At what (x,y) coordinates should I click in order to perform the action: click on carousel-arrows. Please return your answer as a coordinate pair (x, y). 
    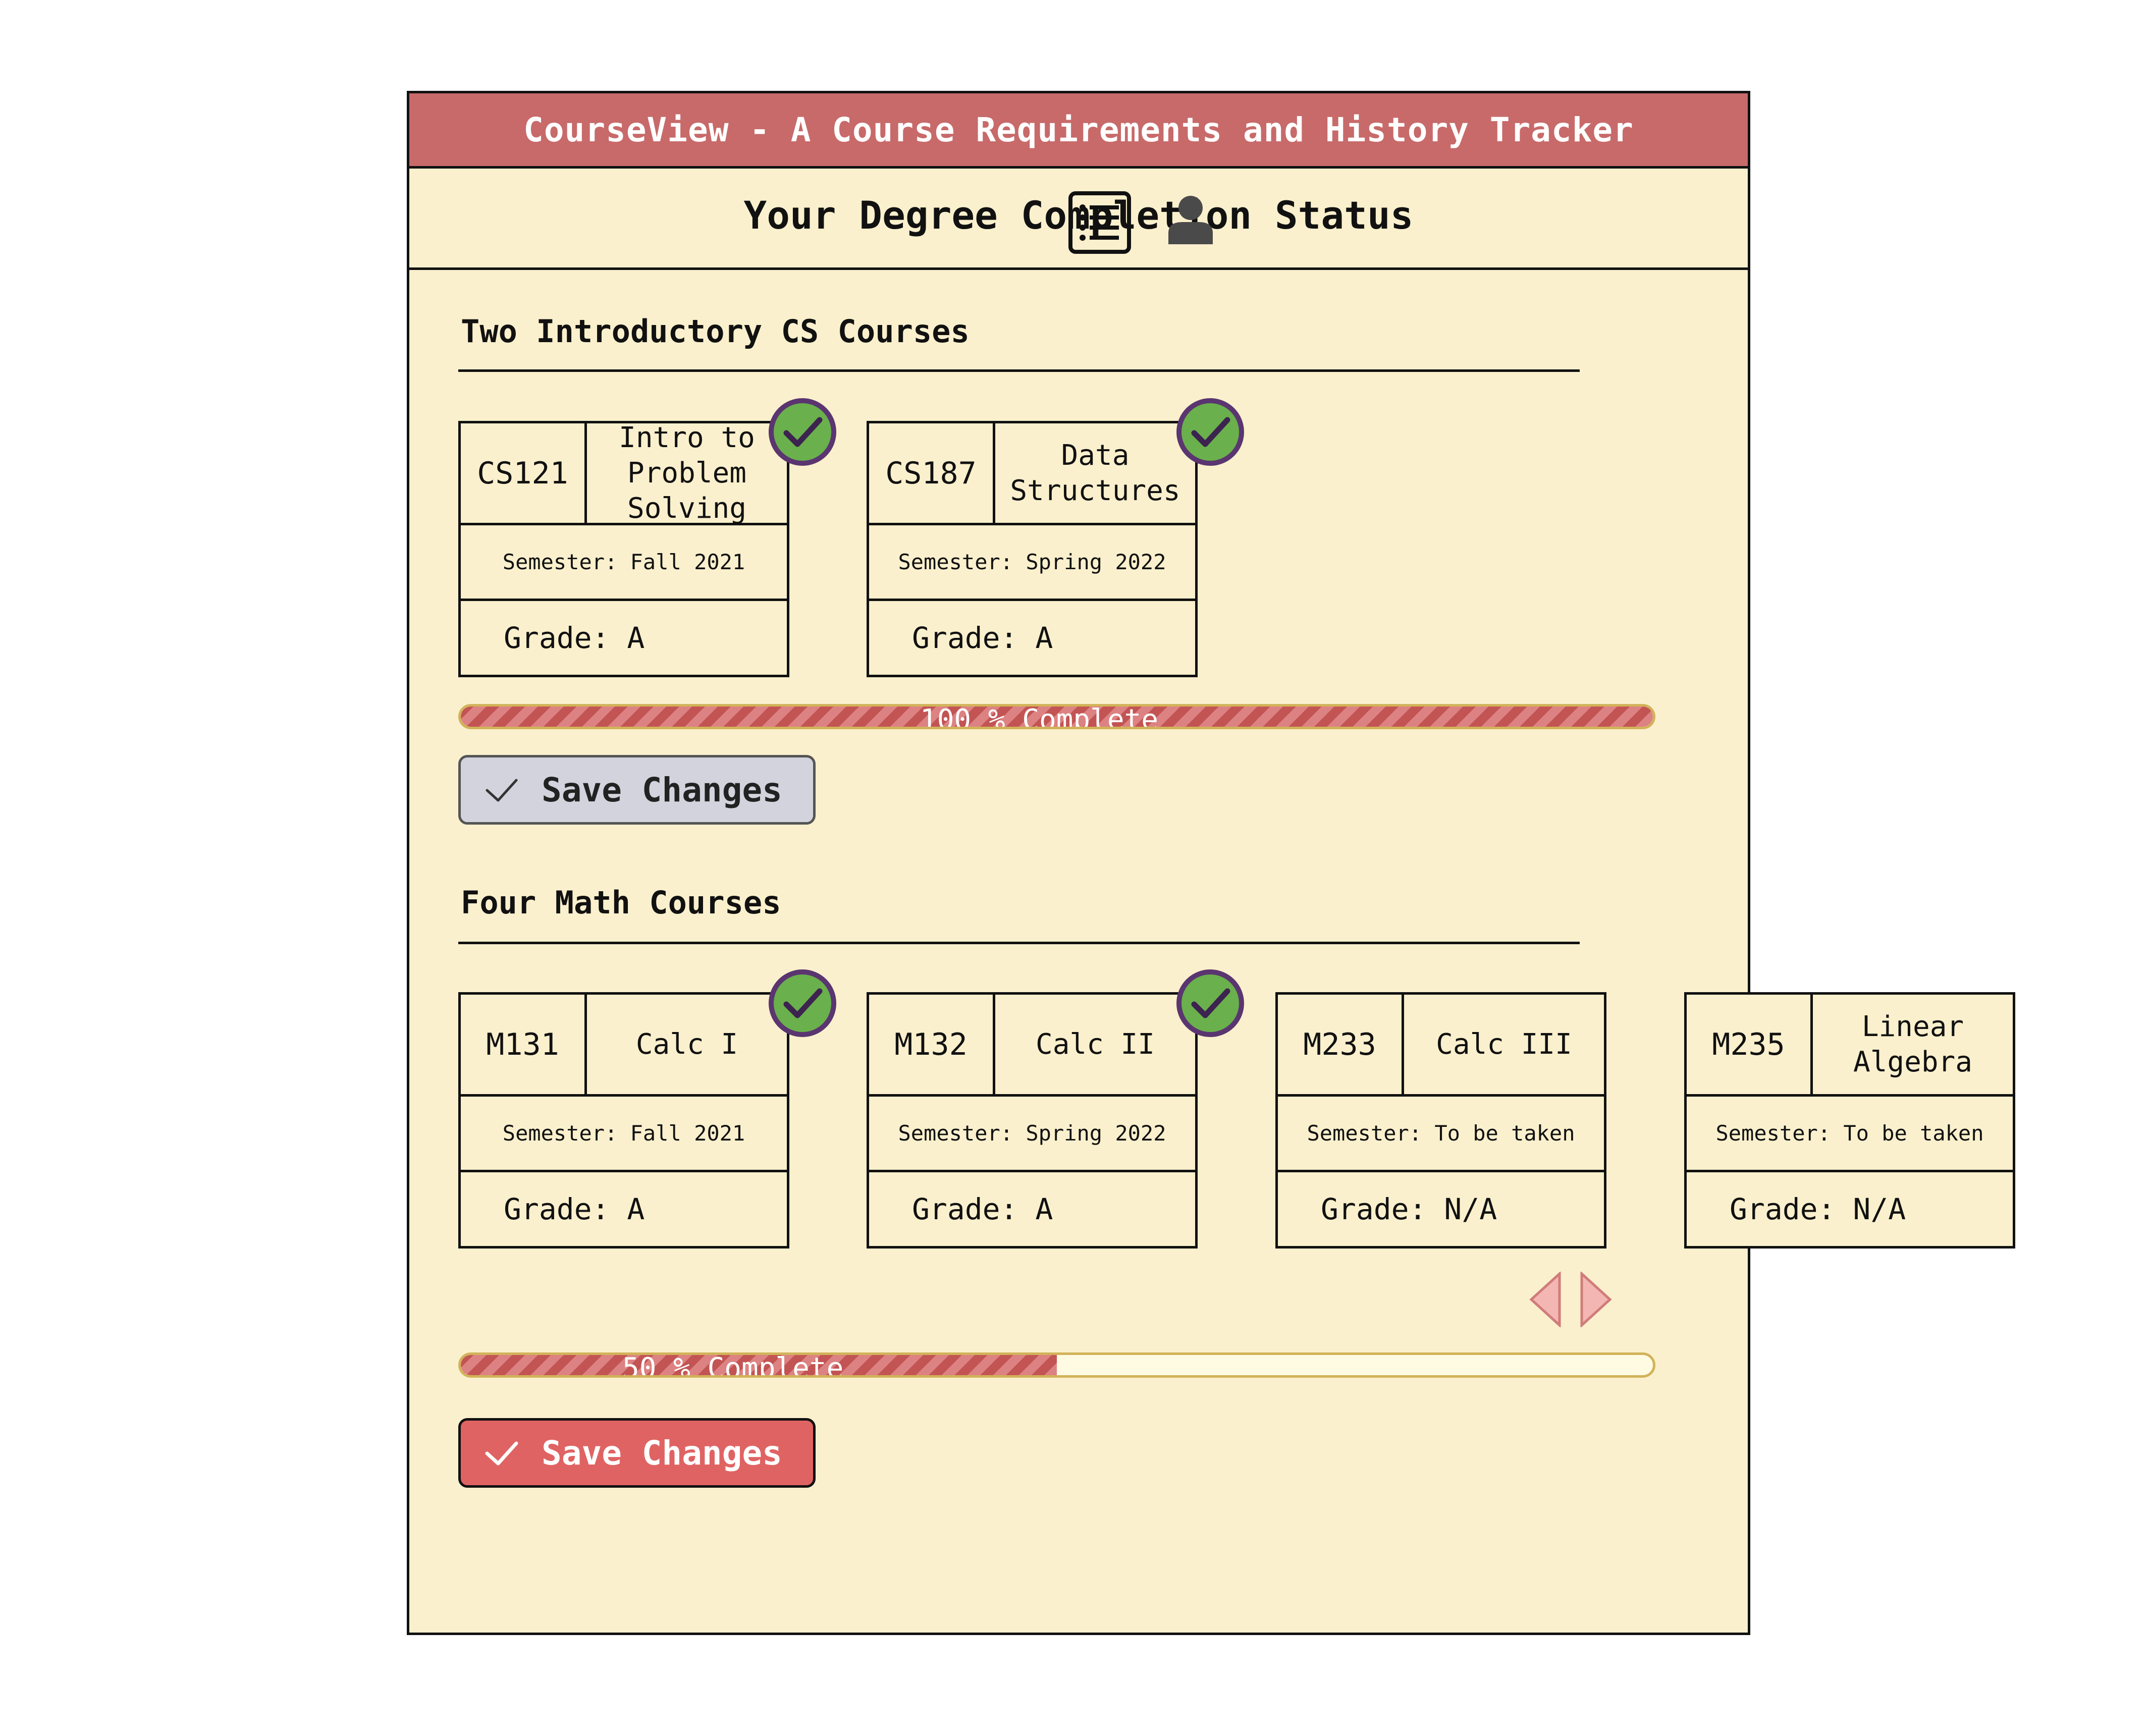
    Looking at the image, I should click on (1570, 1299).